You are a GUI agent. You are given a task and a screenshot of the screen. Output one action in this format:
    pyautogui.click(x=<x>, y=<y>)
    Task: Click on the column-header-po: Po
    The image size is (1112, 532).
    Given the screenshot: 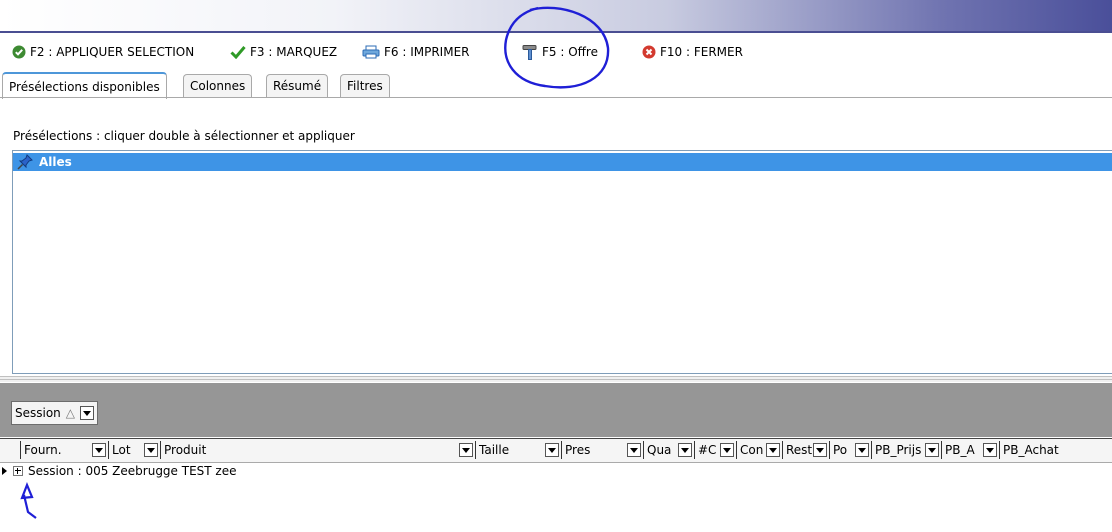 What is the action you would take?
    pyautogui.click(x=850, y=450)
    